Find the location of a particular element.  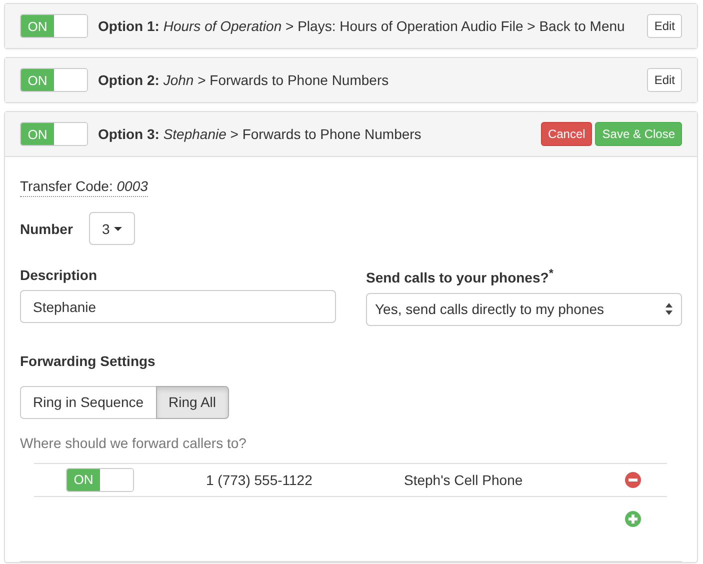

option-title: Option 1: Hours of Operation > Plays: Hours of Operation Audio File > Back to Menu is located at coordinates (362, 26).